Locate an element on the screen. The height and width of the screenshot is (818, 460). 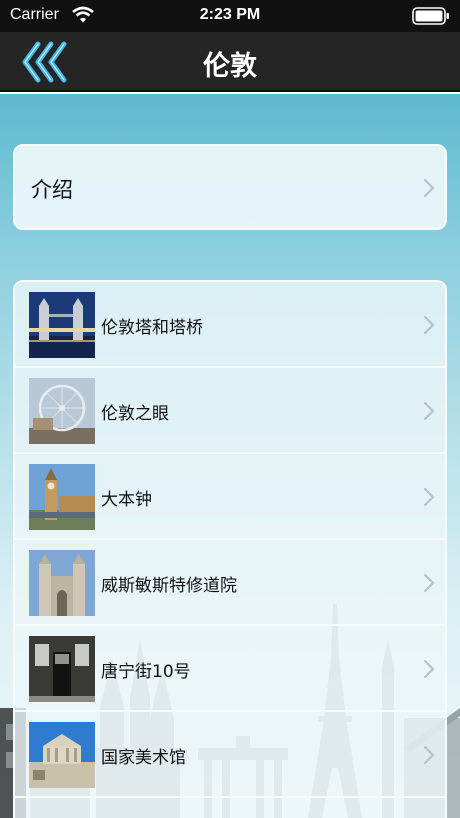
back-button is located at coordinates (48, 62).